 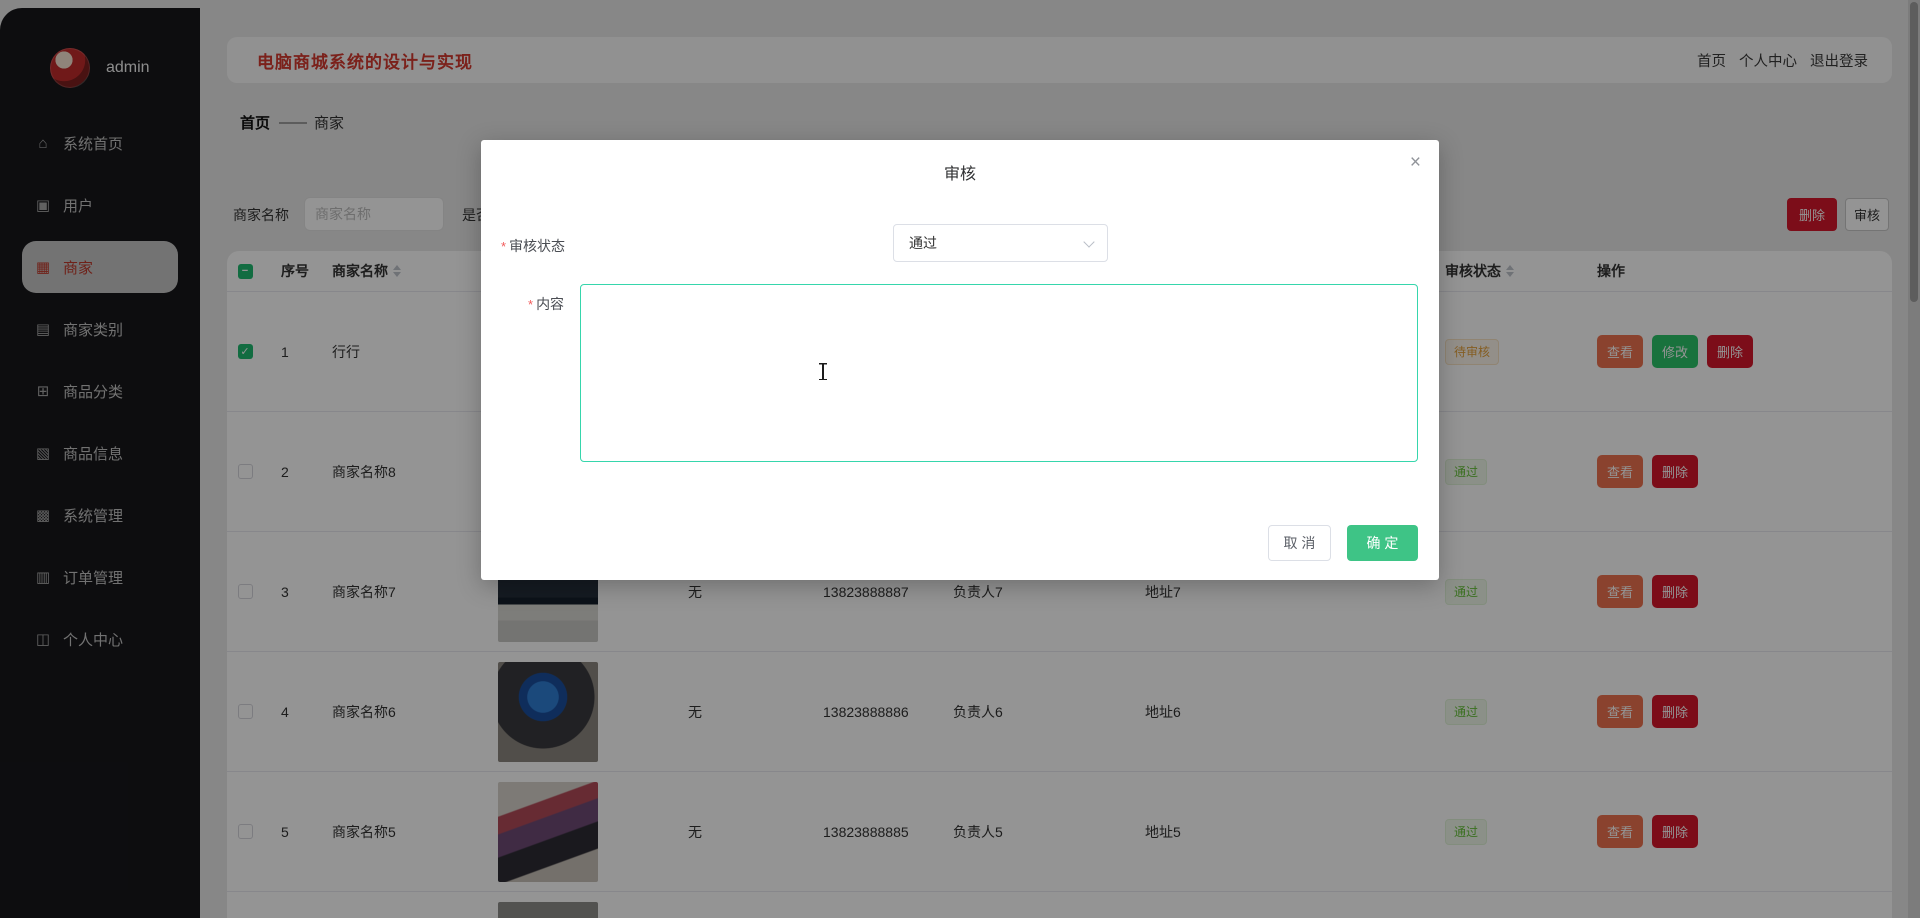 I want to click on content-textarea, so click(x=999, y=373).